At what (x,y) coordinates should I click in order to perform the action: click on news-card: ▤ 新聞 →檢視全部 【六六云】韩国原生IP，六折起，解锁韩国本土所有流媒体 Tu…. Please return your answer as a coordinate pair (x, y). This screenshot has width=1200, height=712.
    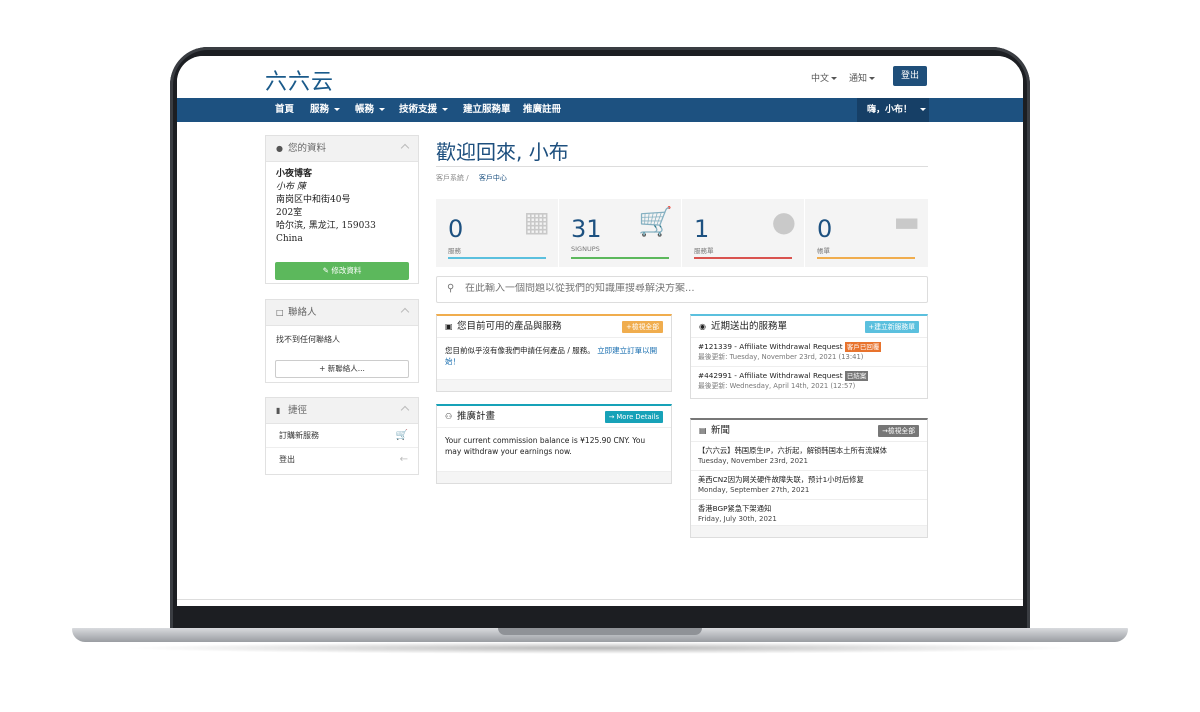
    Looking at the image, I should click on (809, 478).